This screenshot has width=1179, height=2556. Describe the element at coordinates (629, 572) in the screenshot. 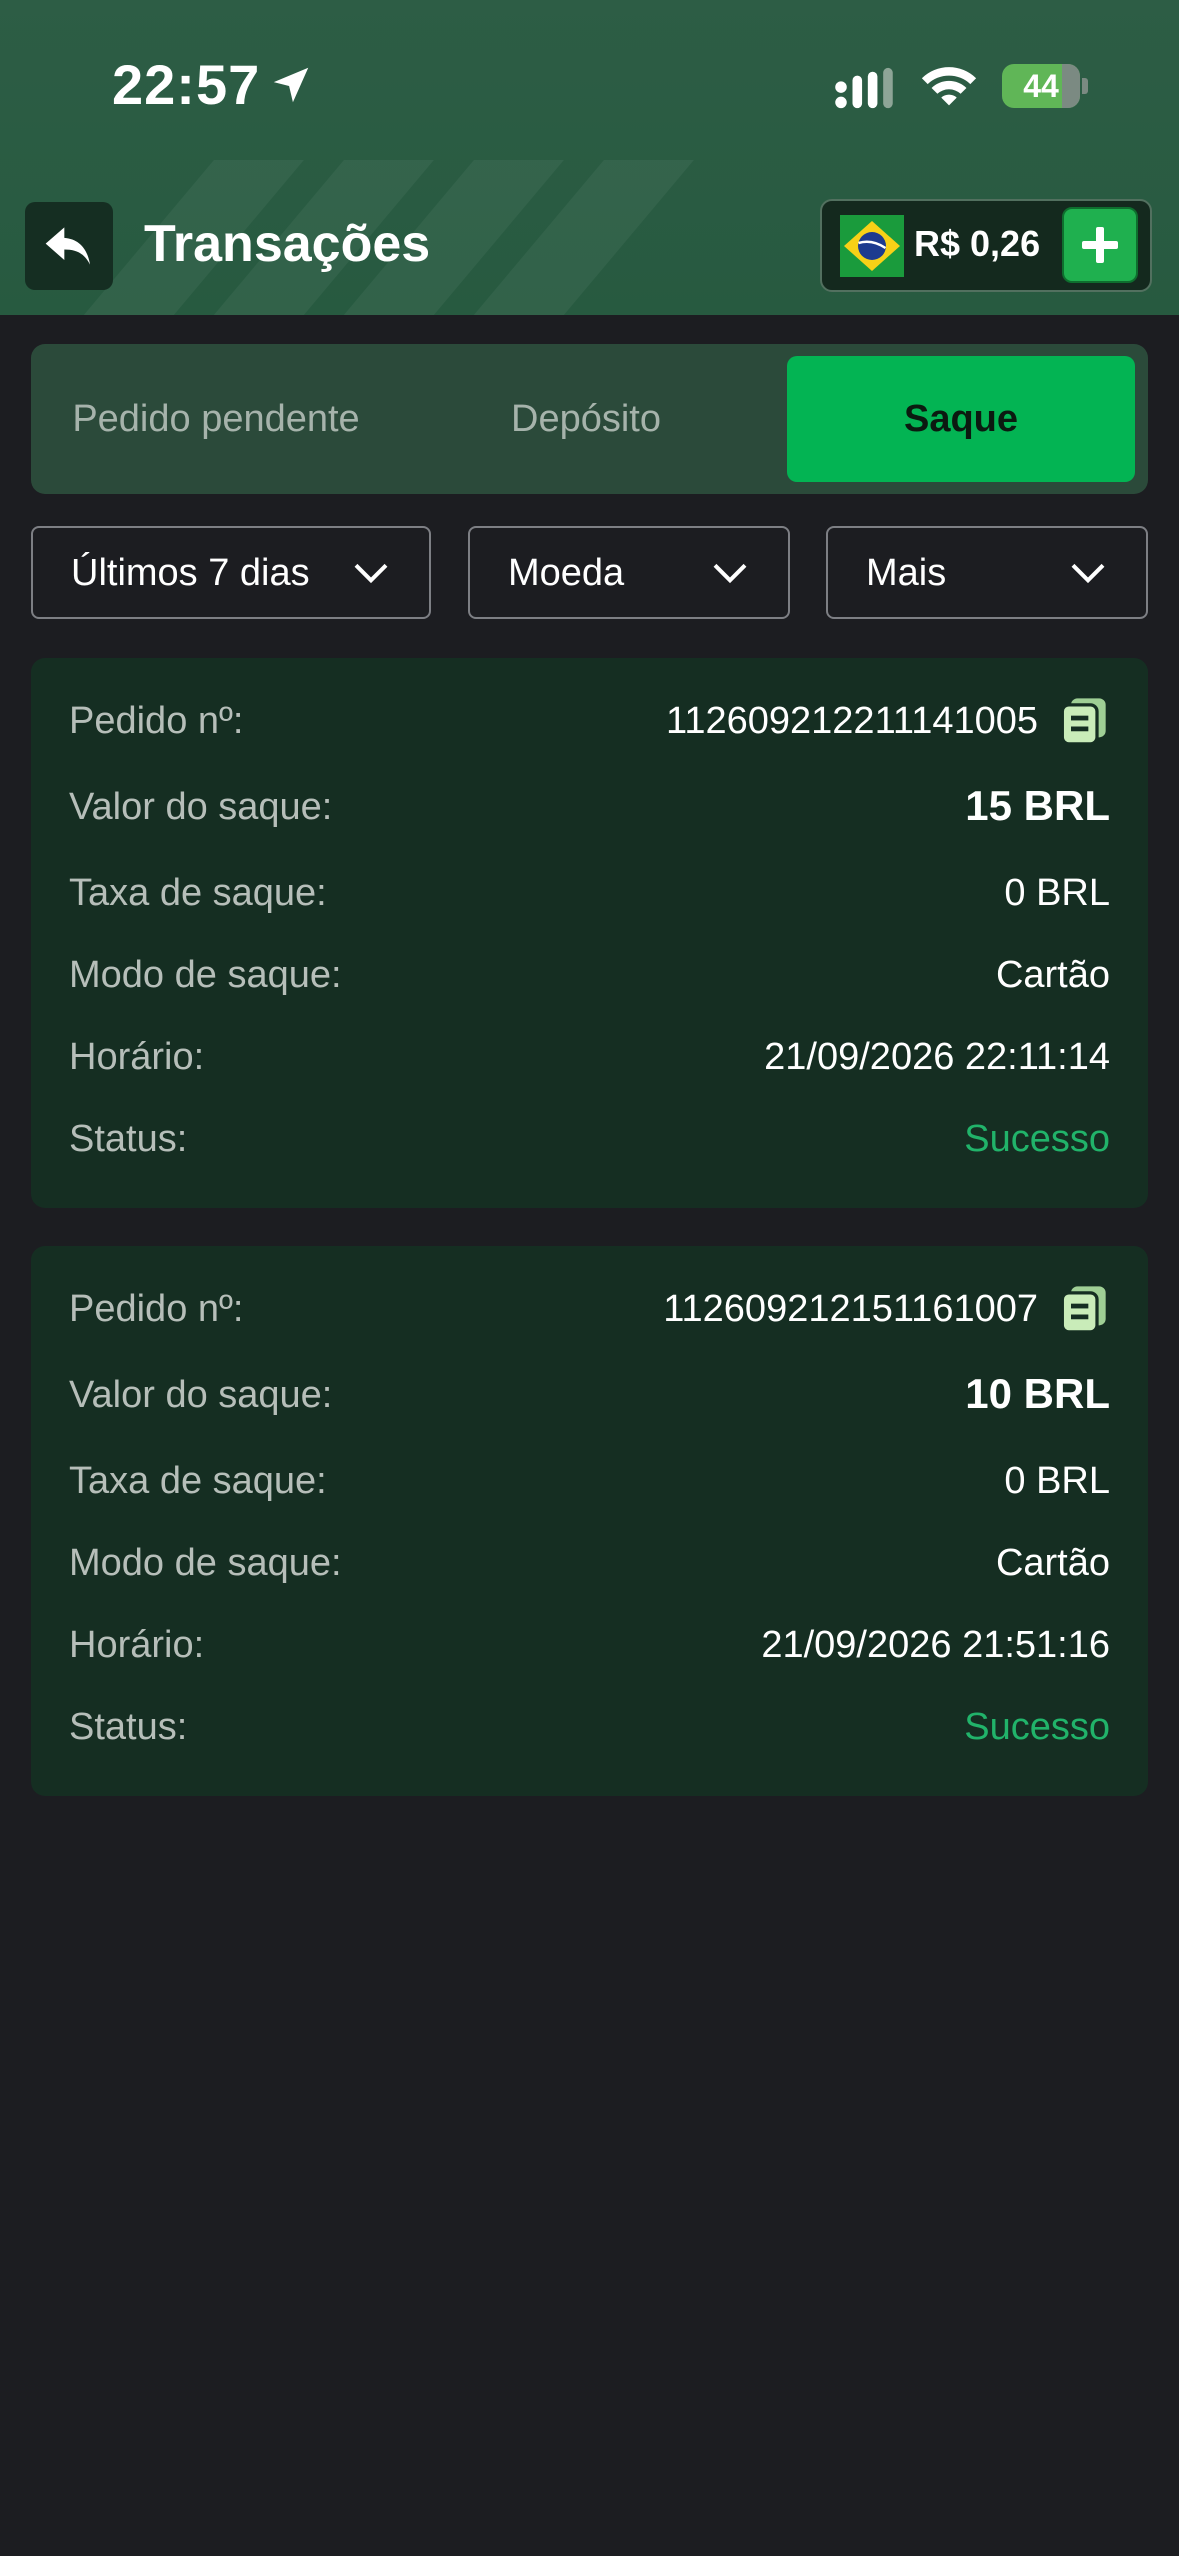

I see `currency-filter: Moeda` at that location.